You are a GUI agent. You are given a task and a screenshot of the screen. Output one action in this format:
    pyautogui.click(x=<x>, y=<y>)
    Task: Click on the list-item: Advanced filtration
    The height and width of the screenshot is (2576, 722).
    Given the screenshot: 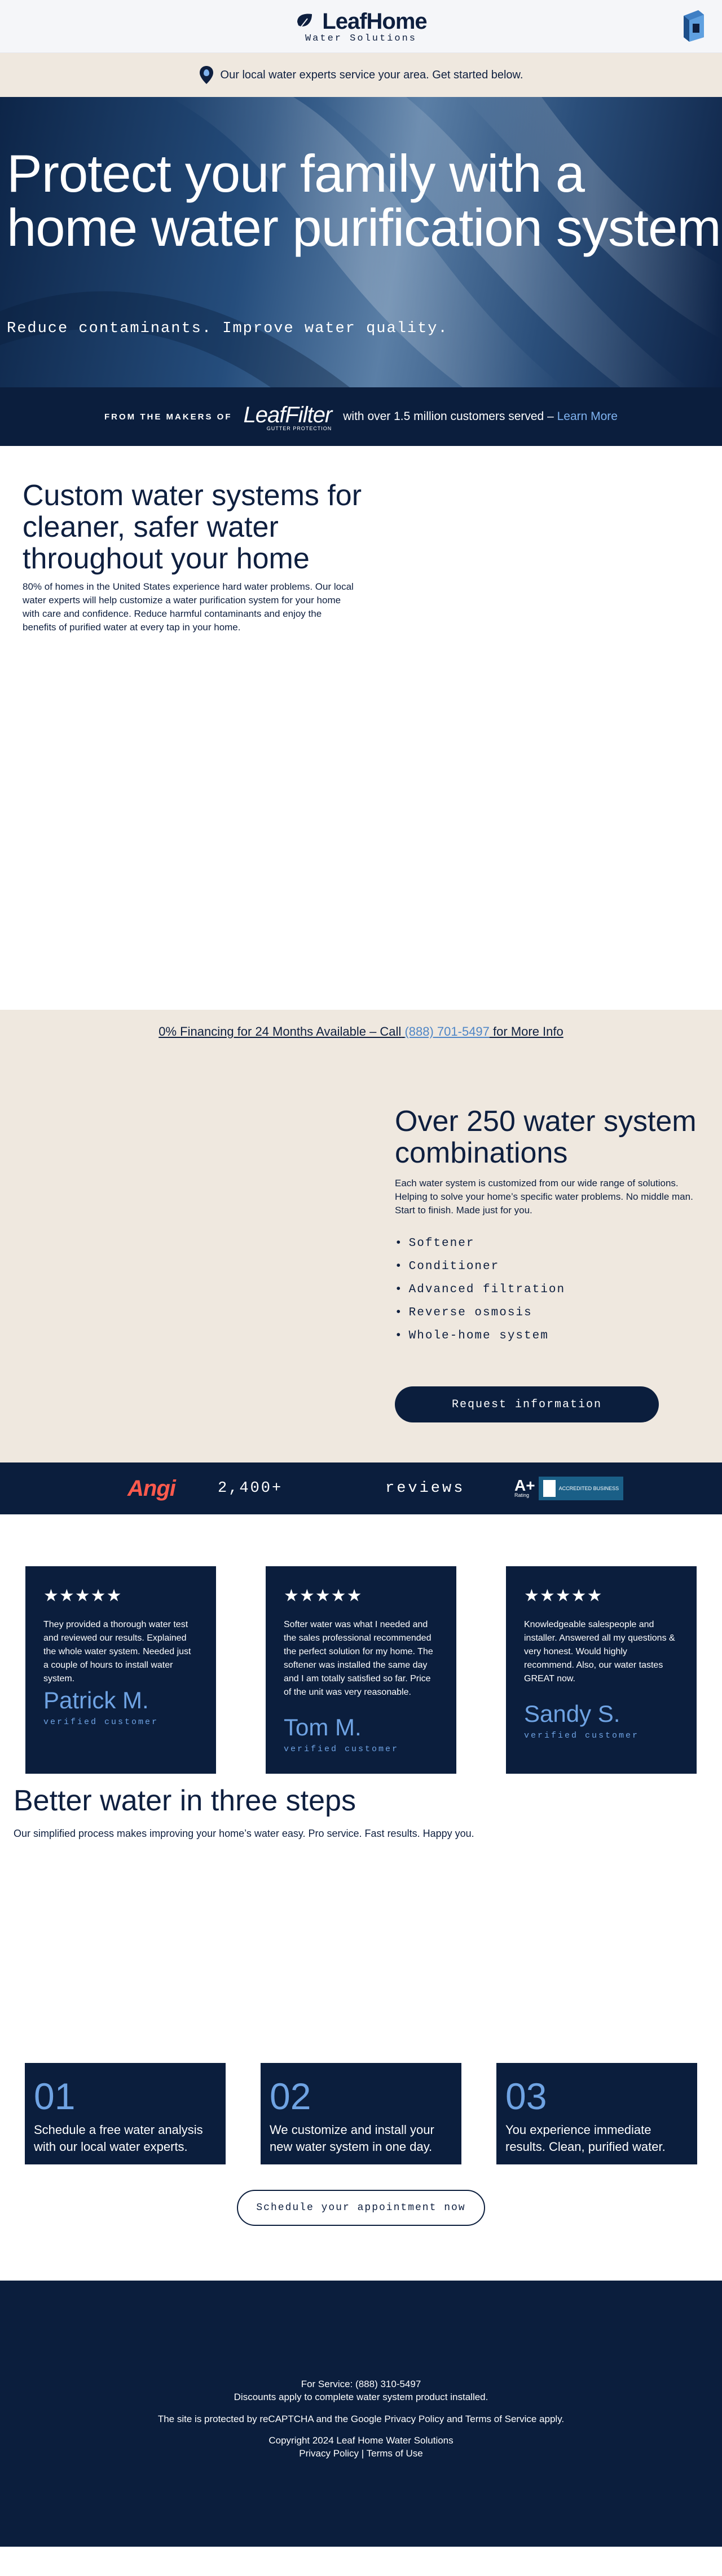 What is the action you would take?
    pyautogui.click(x=480, y=1289)
    